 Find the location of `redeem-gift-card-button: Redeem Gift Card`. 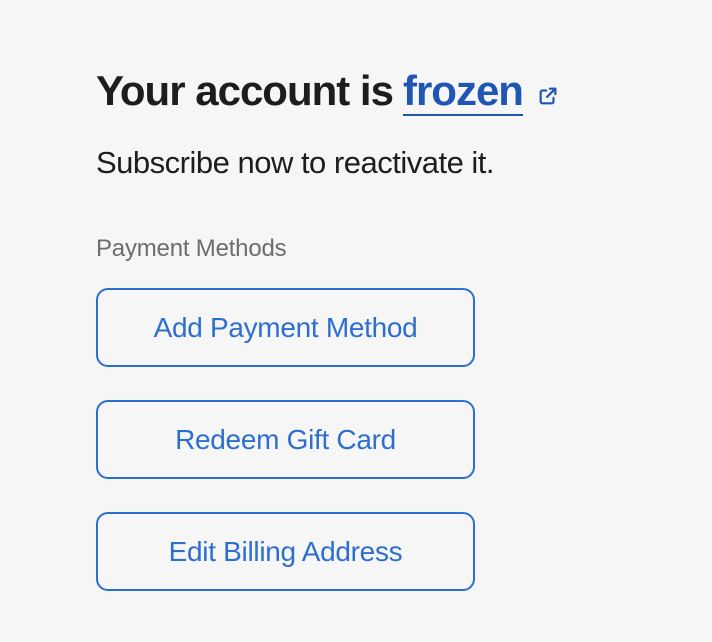

redeem-gift-card-button: Redeem Gift Card is located at coordinates (285, 440).